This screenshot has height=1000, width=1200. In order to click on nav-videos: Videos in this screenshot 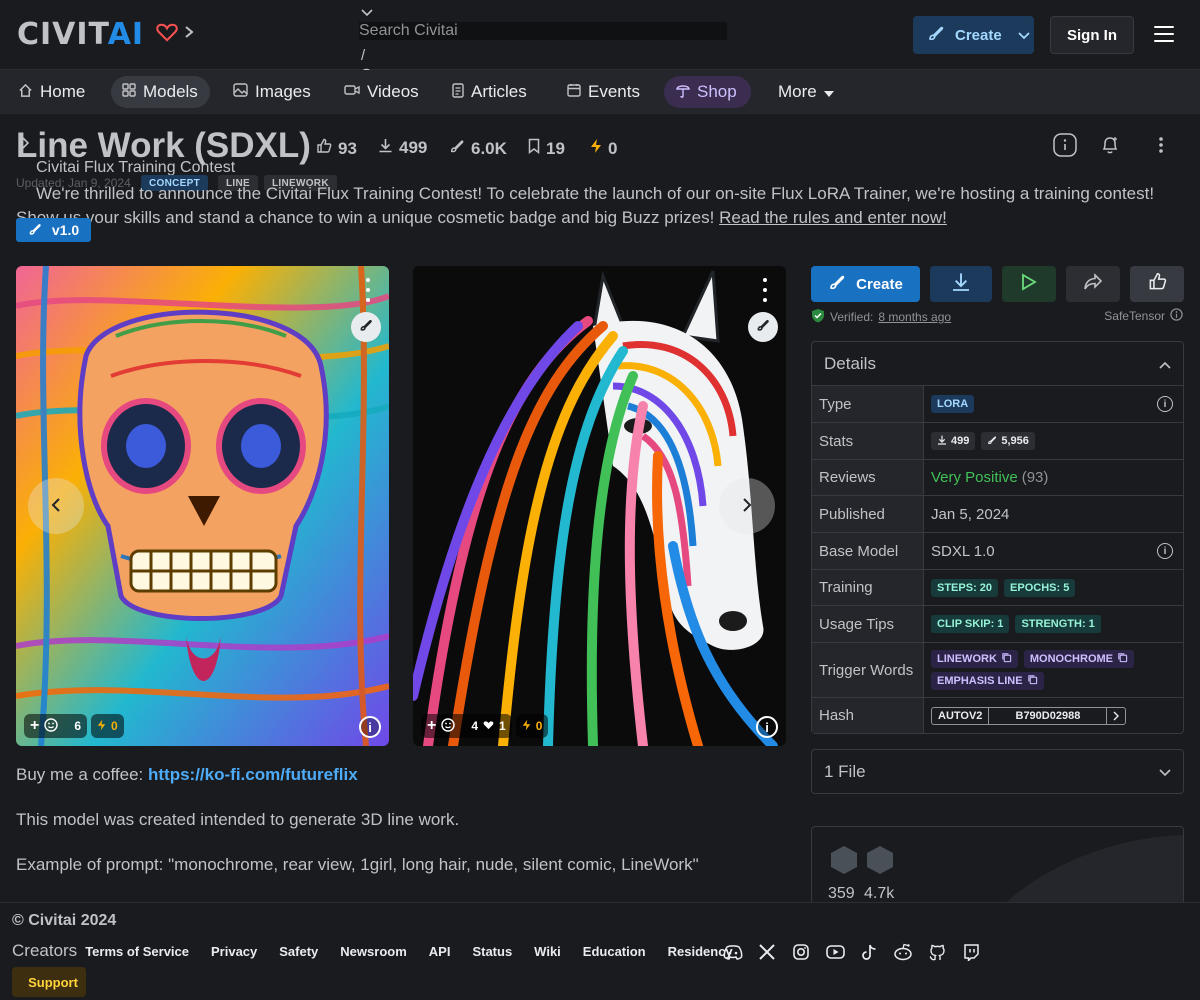, I will do `click(381, 92)`.